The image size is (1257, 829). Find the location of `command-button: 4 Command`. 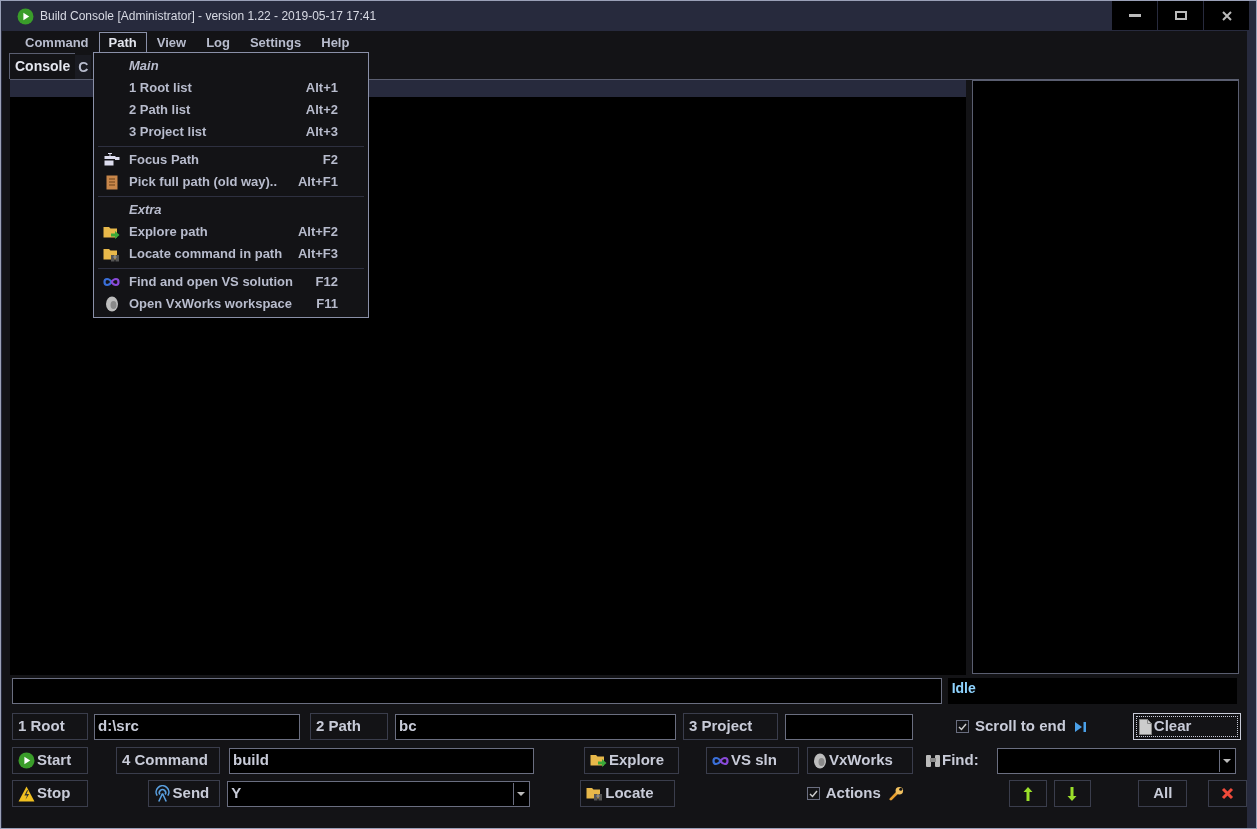

command-button: 4 Command is located at coordinates (168, 760).